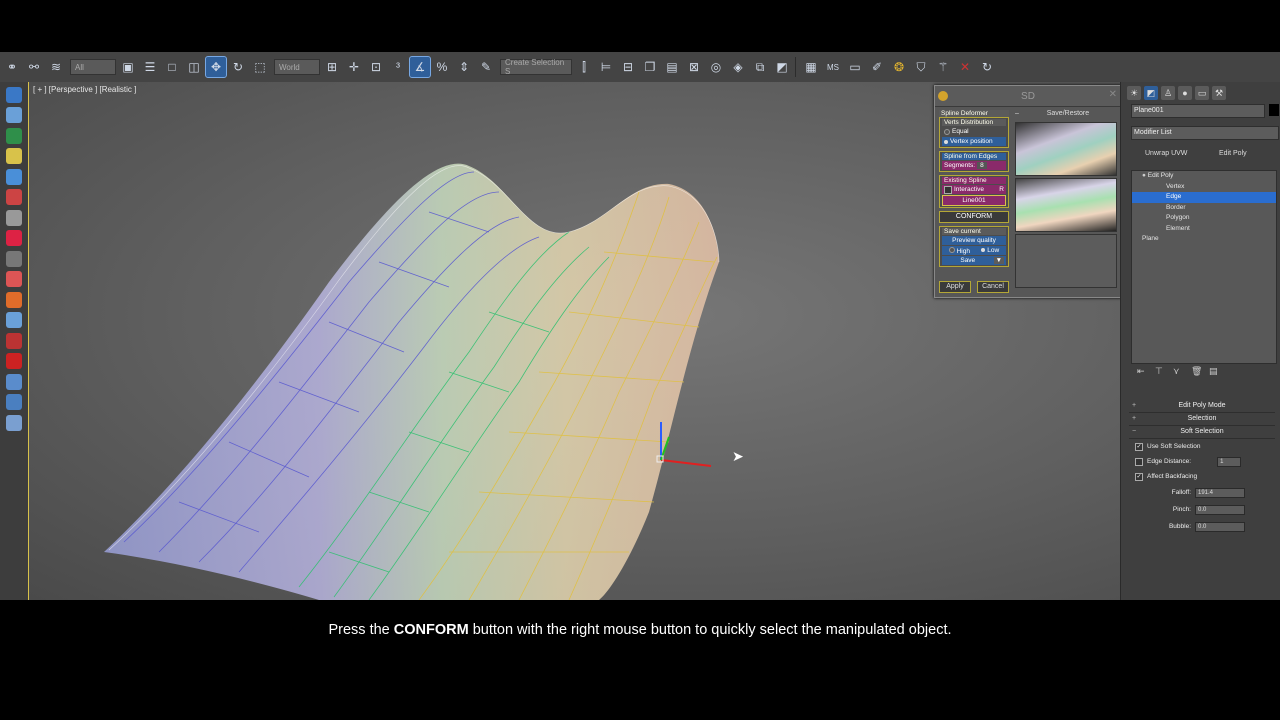  I want to click on ref-coord-dropdown: World, so click(297, 67).